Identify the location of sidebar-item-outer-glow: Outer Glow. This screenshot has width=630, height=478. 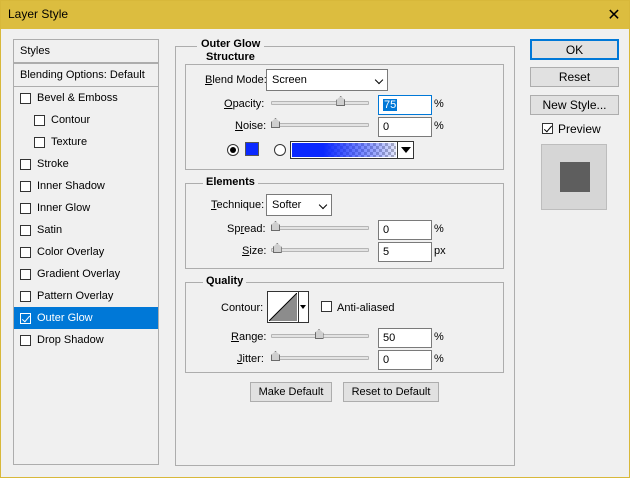
(86, 318).